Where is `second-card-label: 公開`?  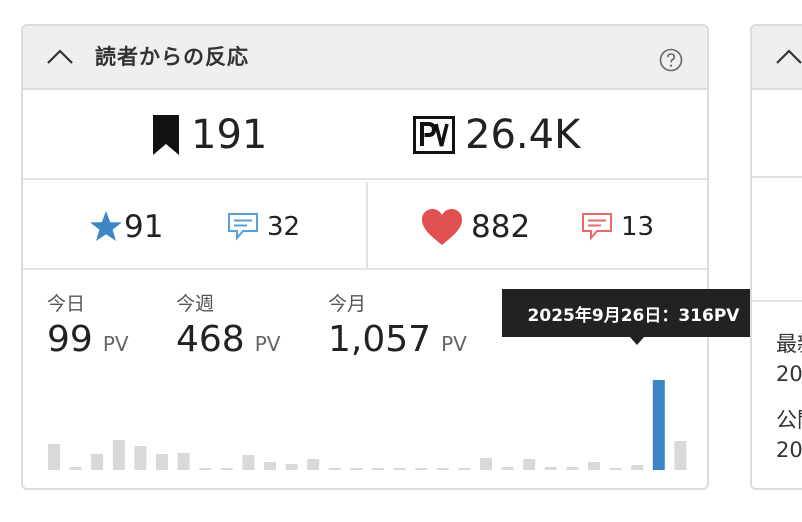
second-card-label: 公開 is located at coordinates (789, 420).